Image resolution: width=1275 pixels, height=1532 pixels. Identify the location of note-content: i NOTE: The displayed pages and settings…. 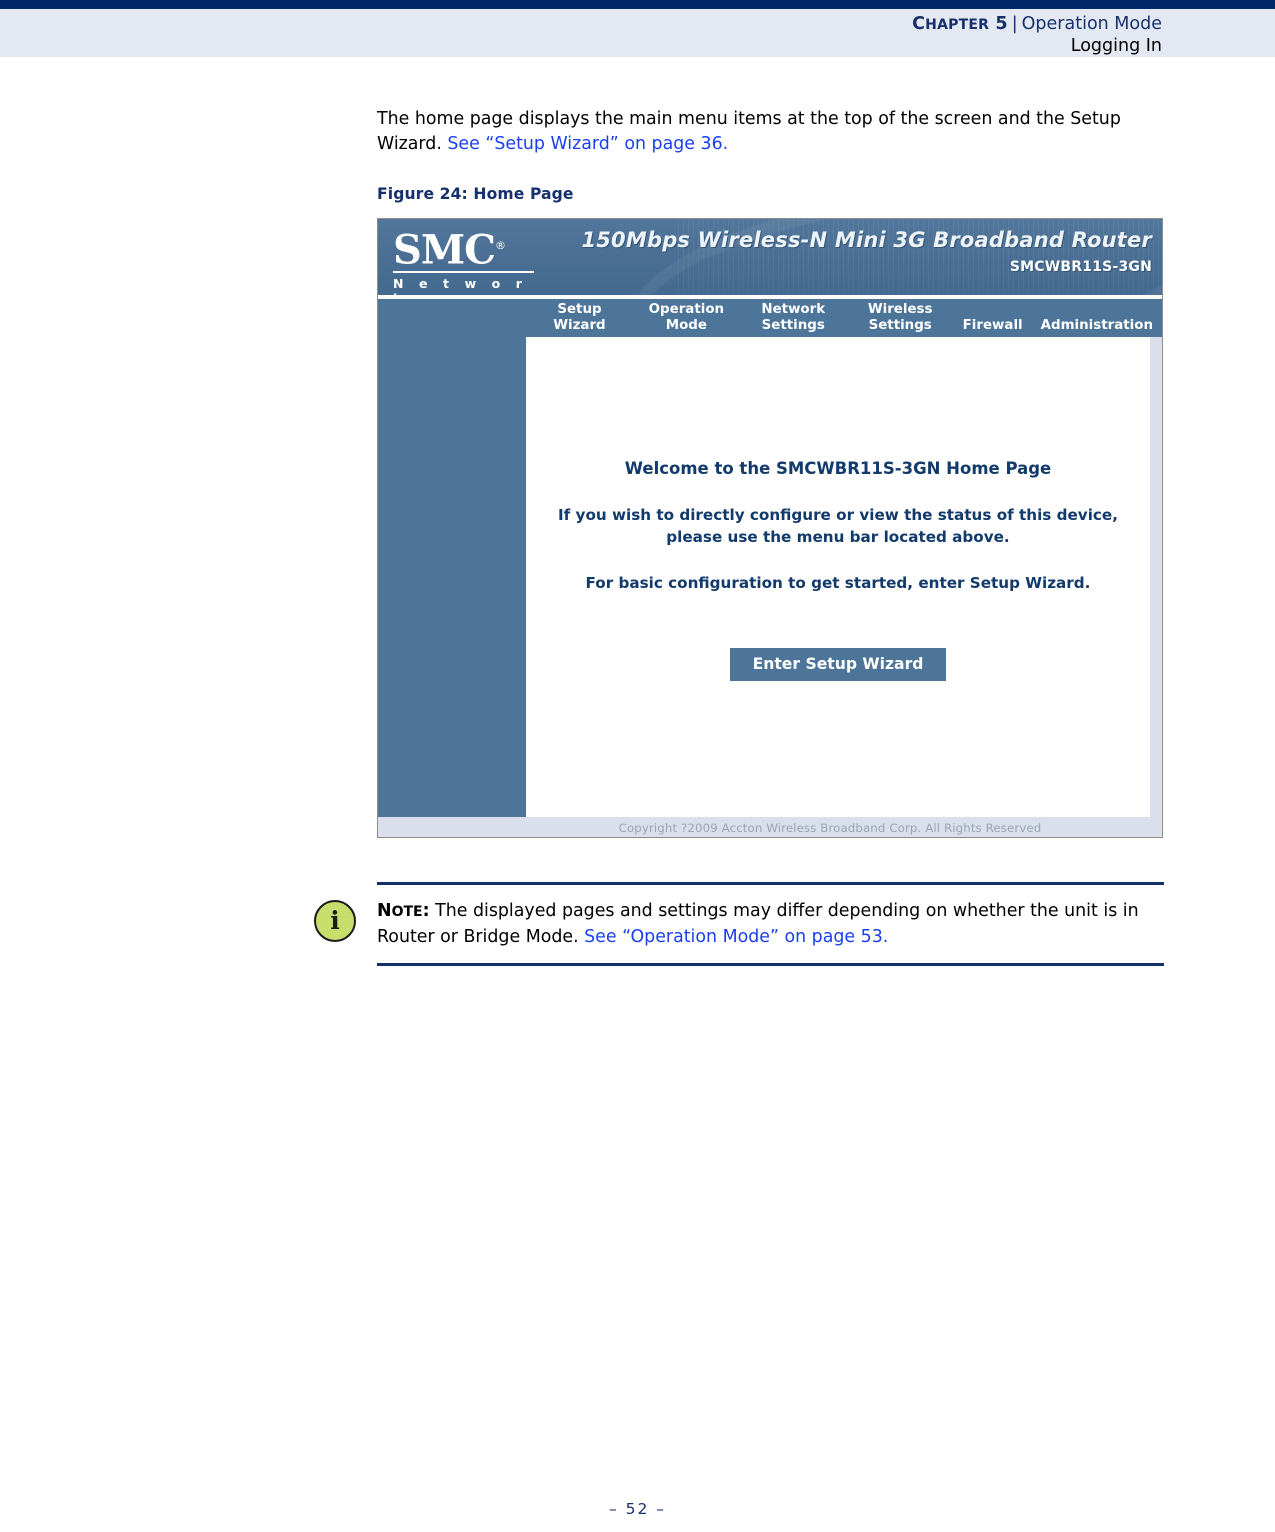
(739, 924).